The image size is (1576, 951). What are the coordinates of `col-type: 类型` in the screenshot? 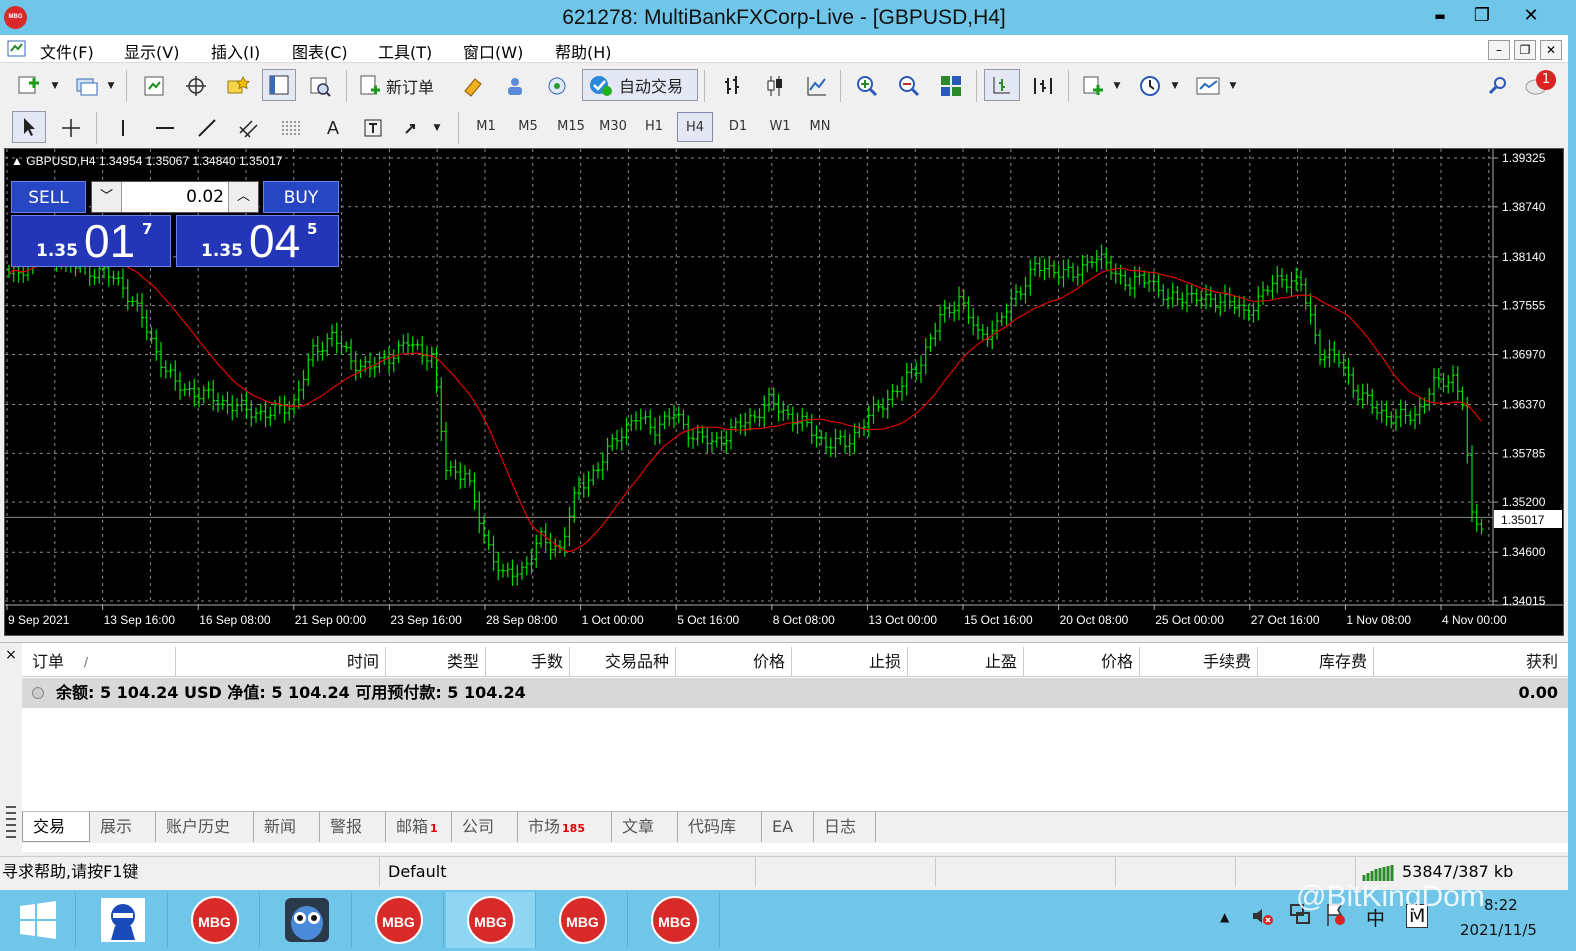 It's located at (436, 662).